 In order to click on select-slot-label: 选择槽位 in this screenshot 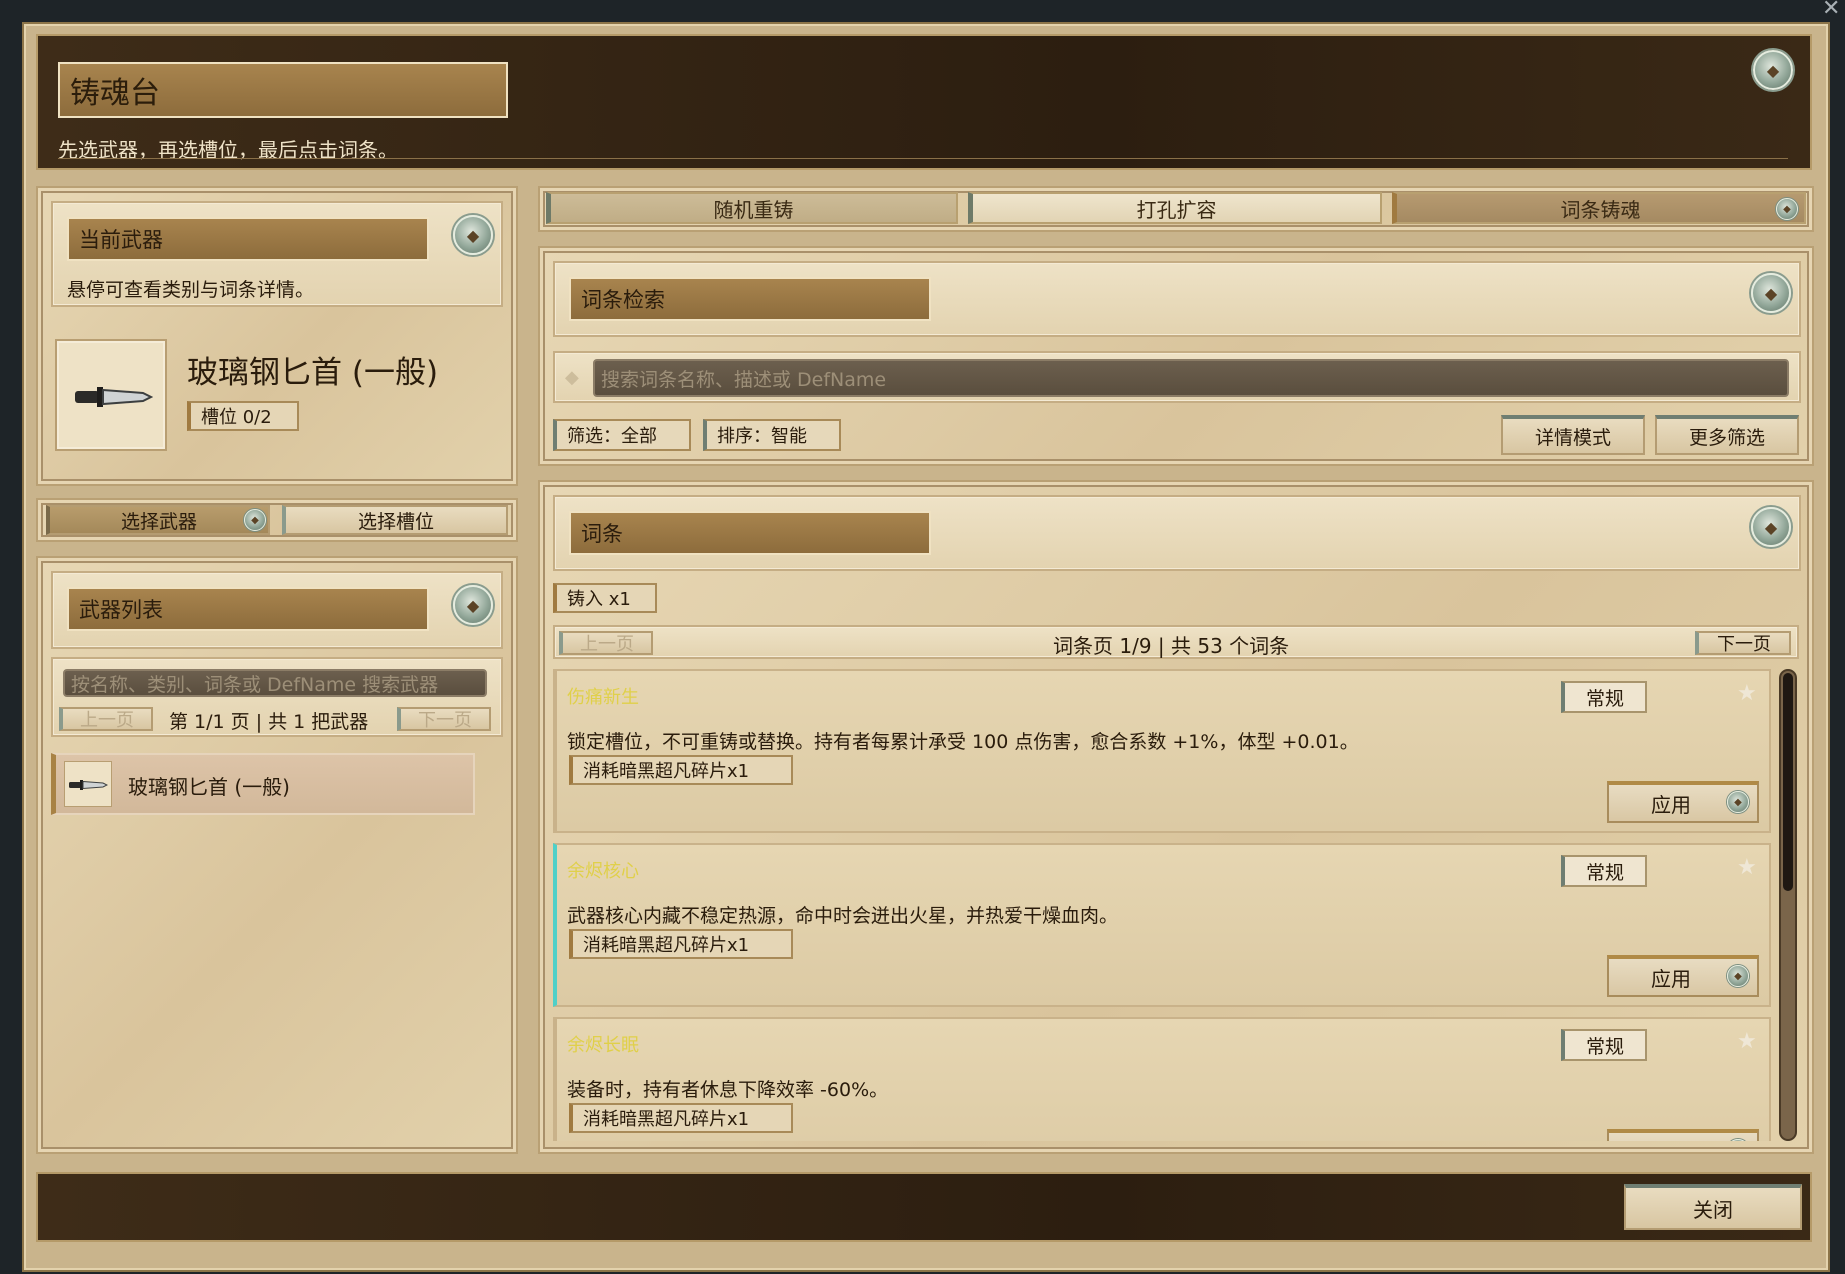, I will do `click(395, 521)`.